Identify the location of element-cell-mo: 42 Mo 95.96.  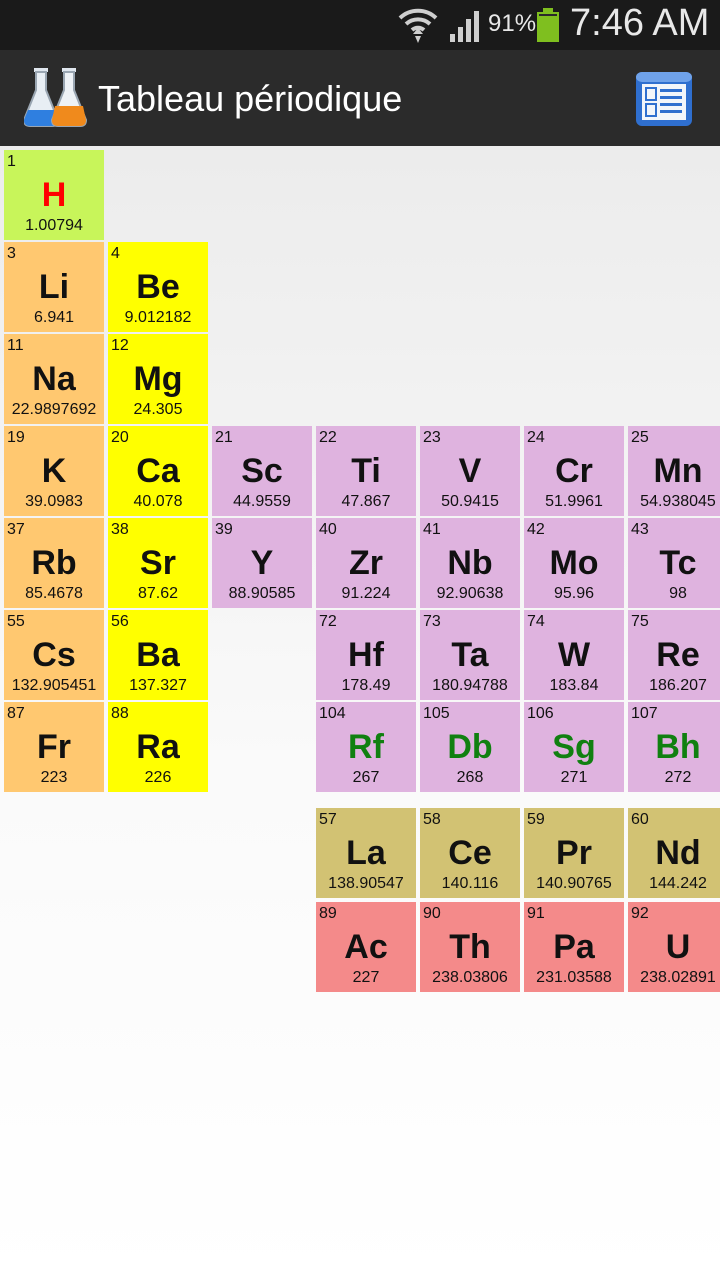
(574, 563).